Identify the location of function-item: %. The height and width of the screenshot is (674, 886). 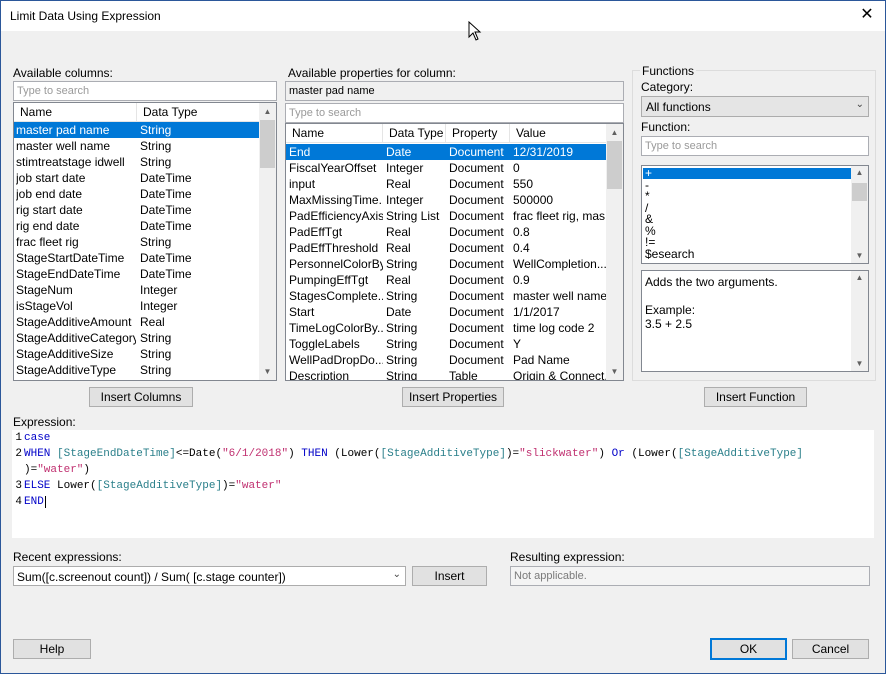
(747, 231).